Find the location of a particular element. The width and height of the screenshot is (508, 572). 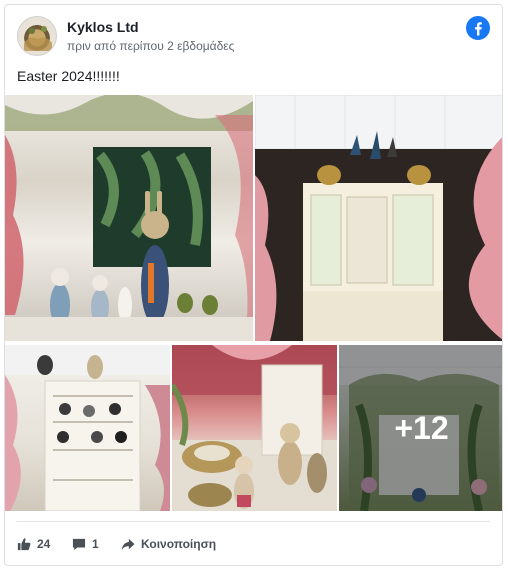

like-button: 24 is located at coordinates (33, 544).